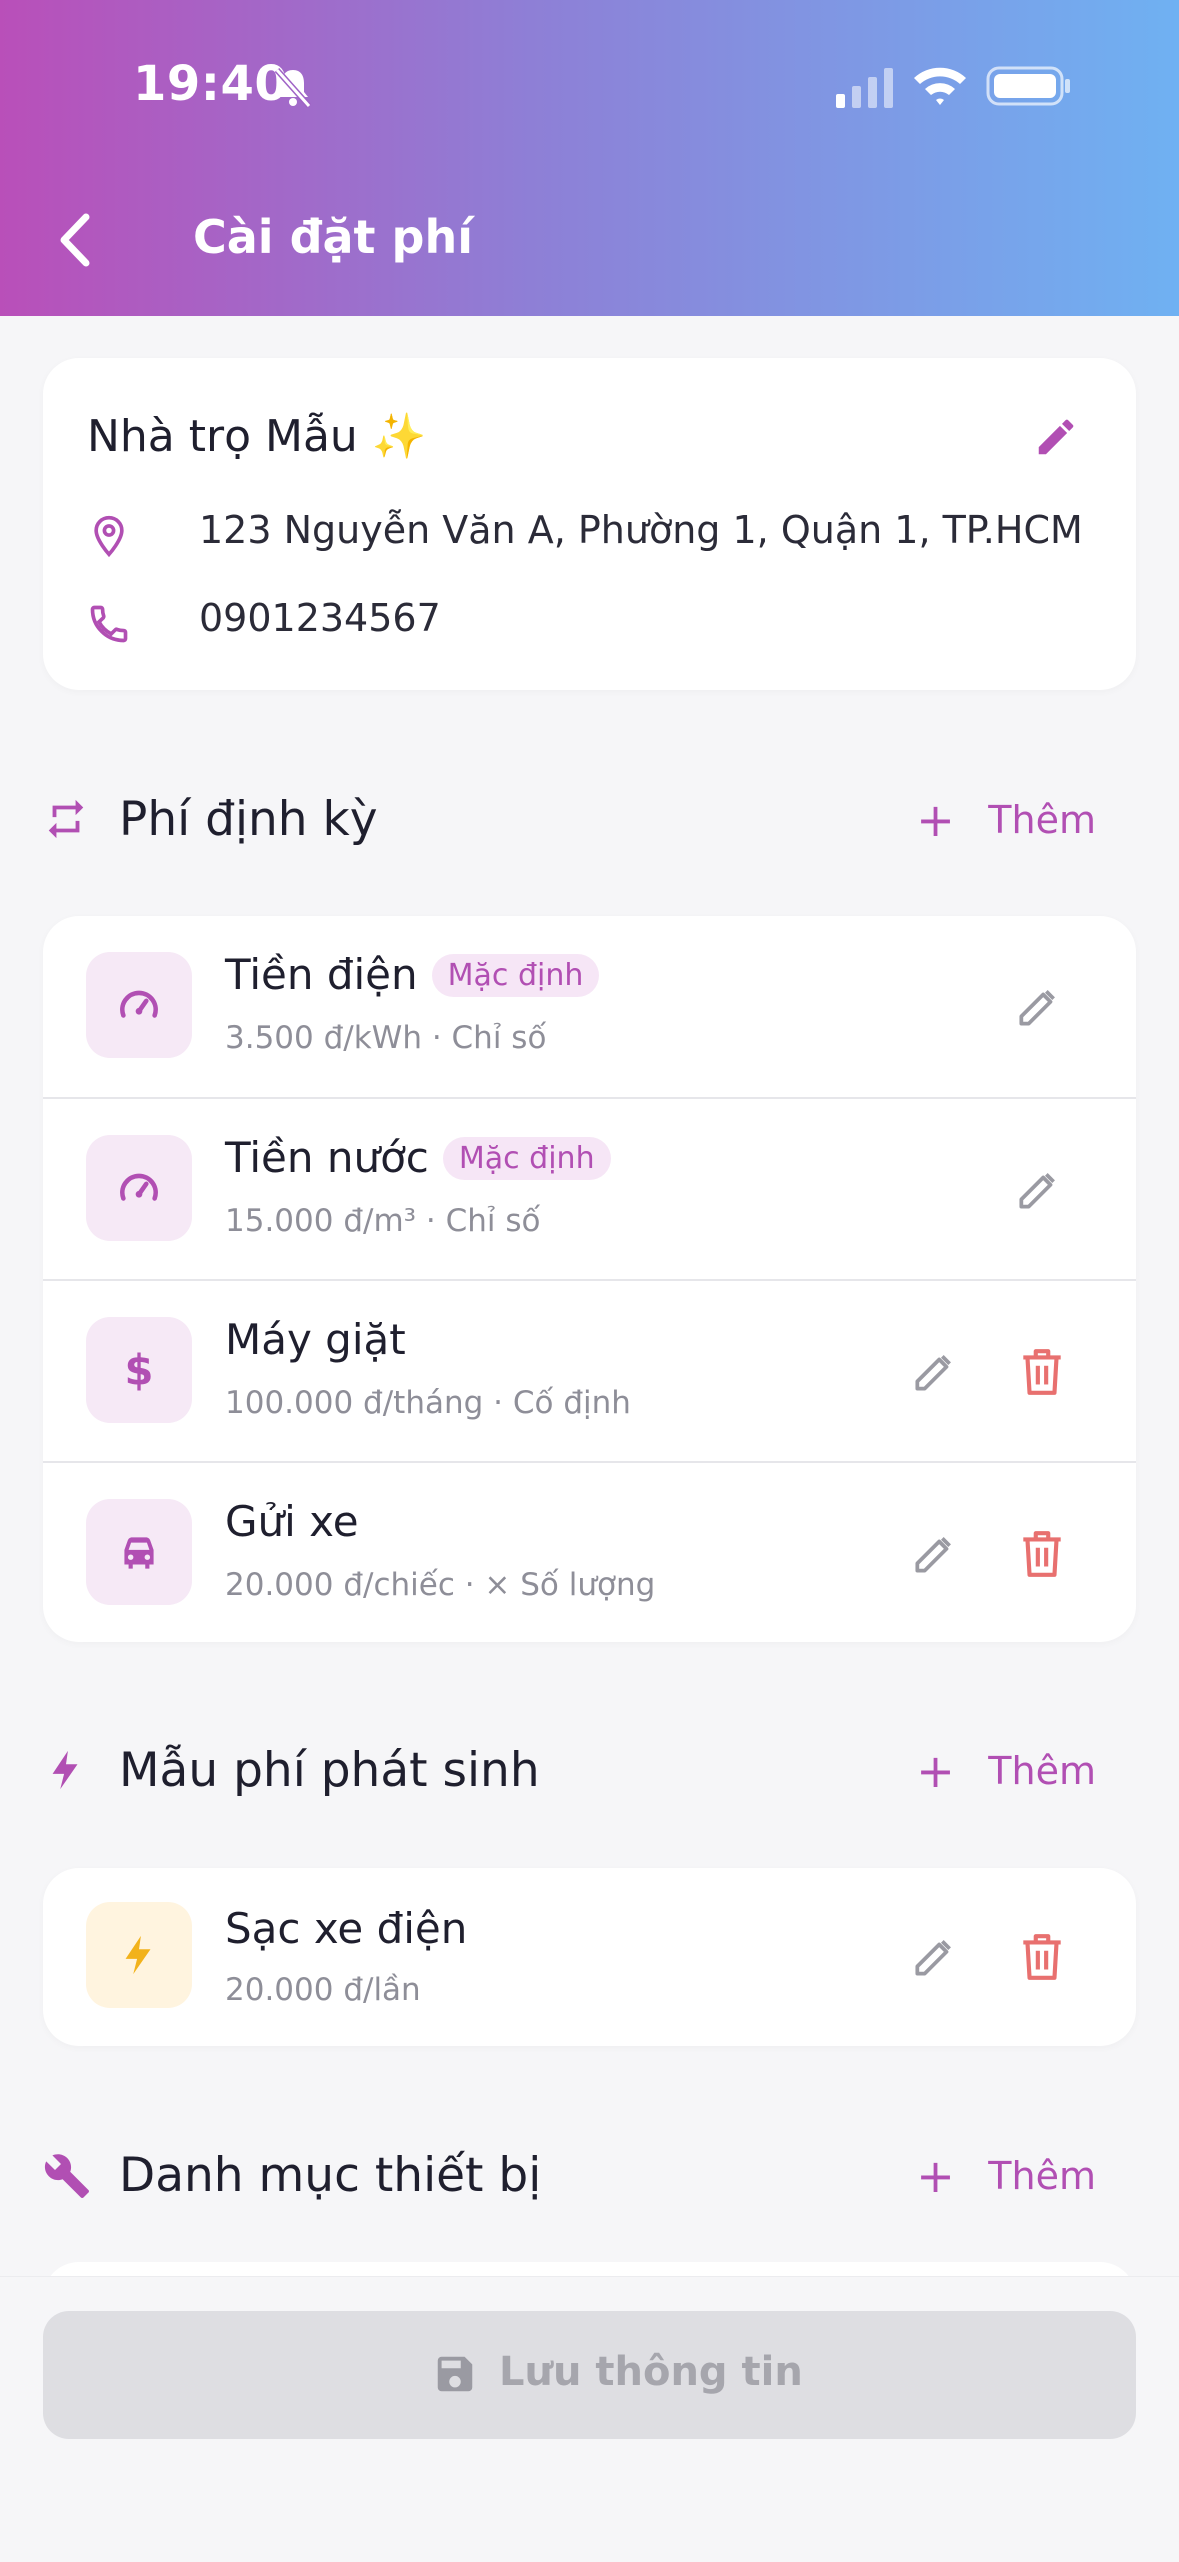 The image size is (1179, 2562). Describe the element at coordinates (333, 237) in the screenshot. I see `page-title: Cài đặt phí` at that location.